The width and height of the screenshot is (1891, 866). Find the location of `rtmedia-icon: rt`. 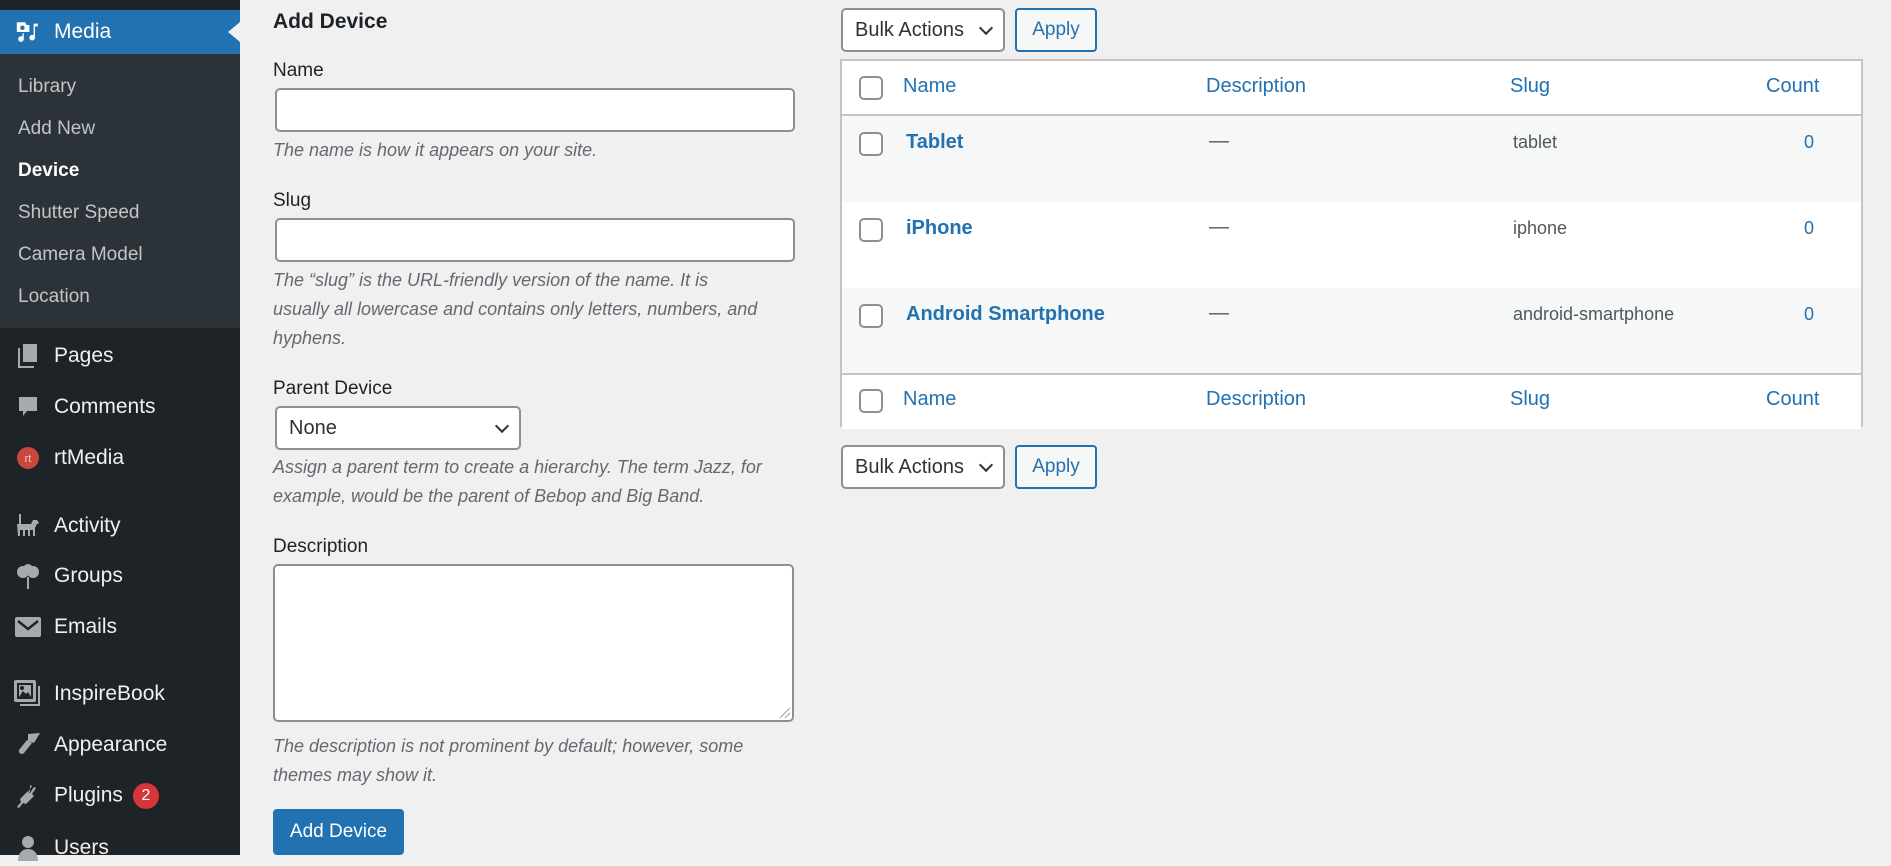

rtmedia-icon: rt is located at coordinates (28, 458).